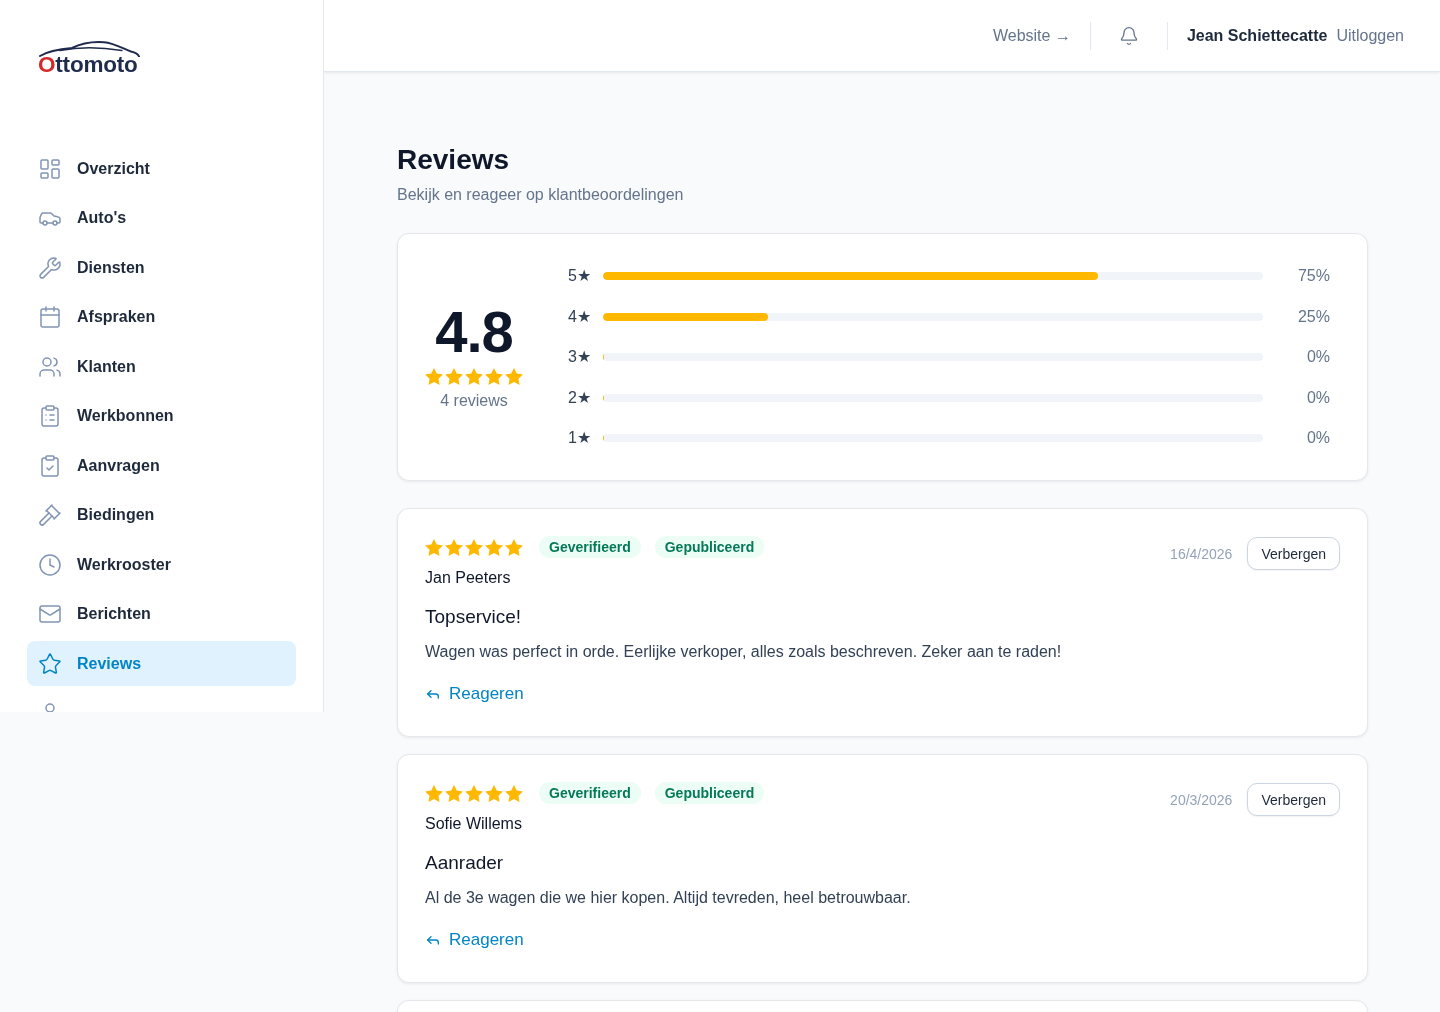 The height and width of the screenshot is (1012, 1440). What do you see at coordinates (50, 317) in the screenshot?
I see `calendar-icon` at bounding box center [50, 317].